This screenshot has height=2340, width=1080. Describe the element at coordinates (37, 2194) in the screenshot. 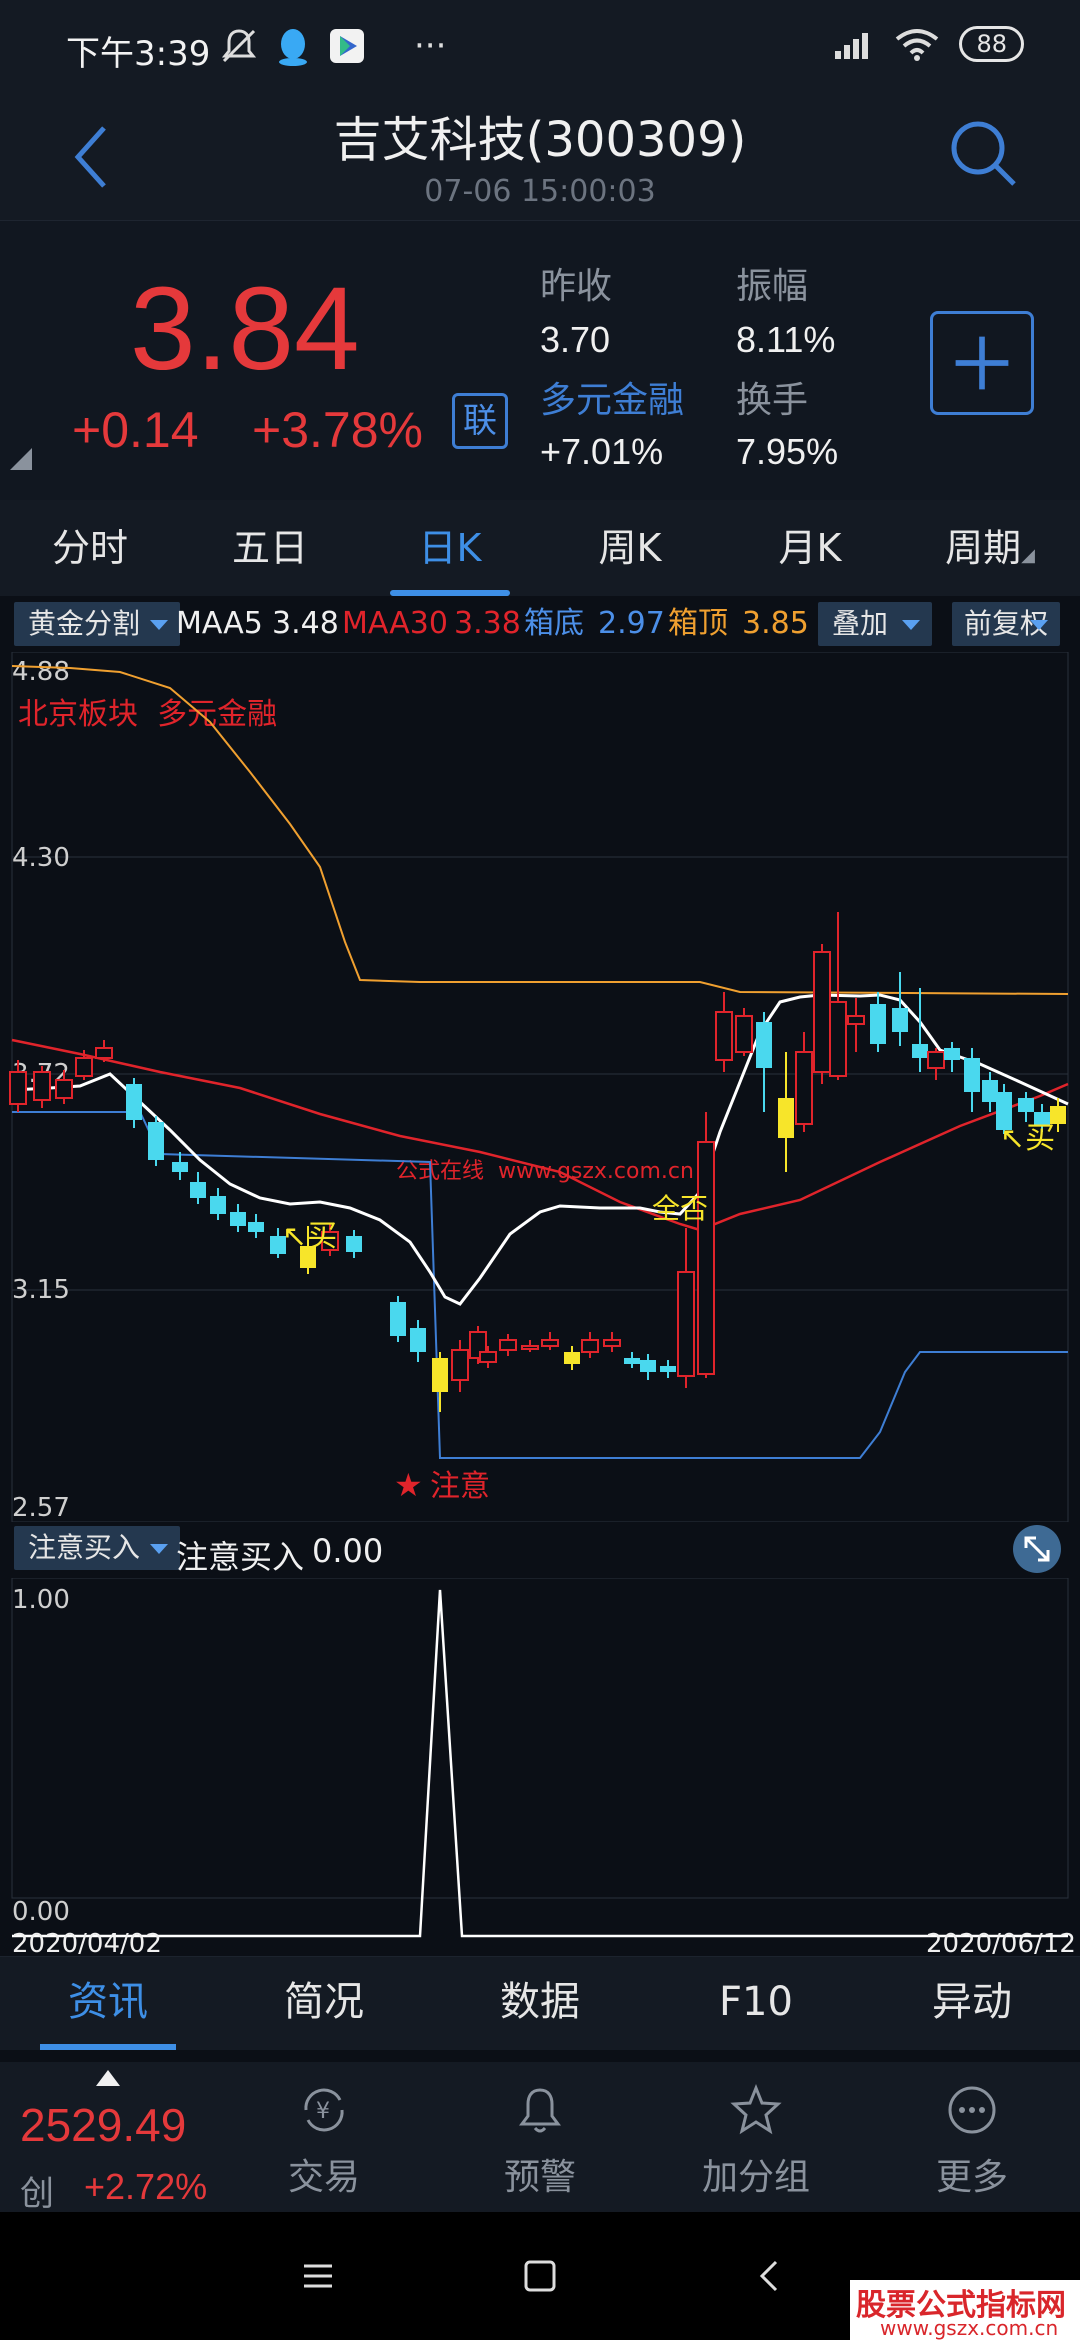

I see `index-name: 创` at that location.